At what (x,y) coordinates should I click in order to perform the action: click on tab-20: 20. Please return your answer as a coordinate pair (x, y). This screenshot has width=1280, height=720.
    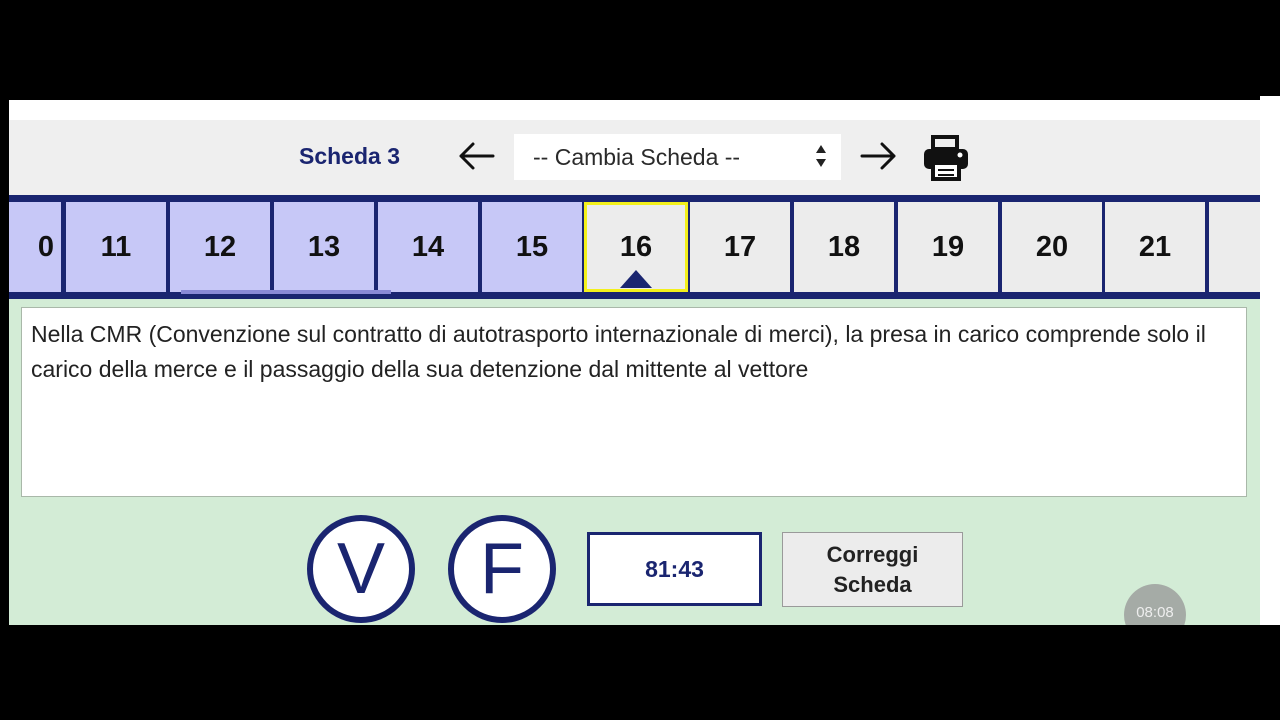
    Looking at the image, I should click on (1052, 247).